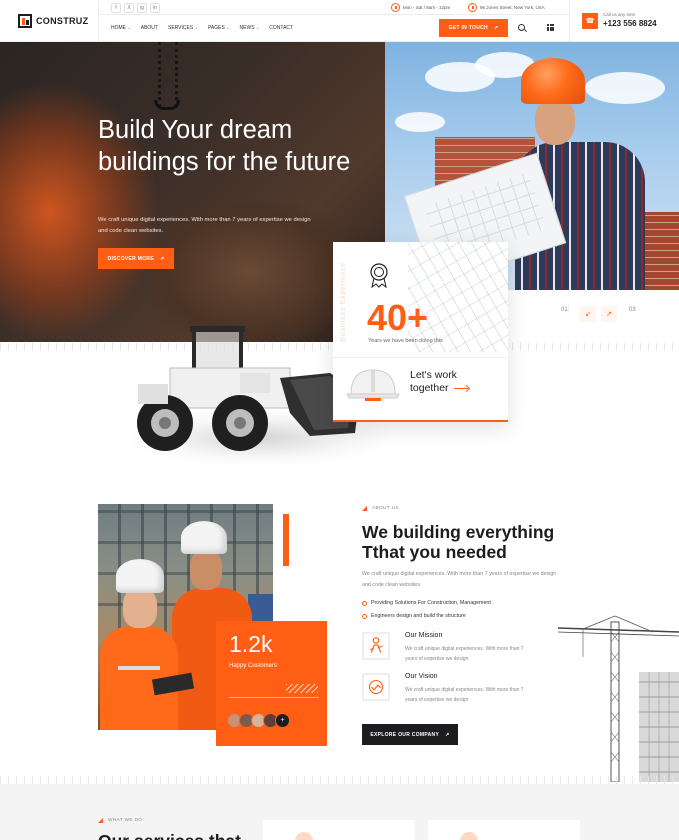 This screenshot has width=679, height=840. I want to click on button-label: GET IN TOUCH, so click(468, 28).